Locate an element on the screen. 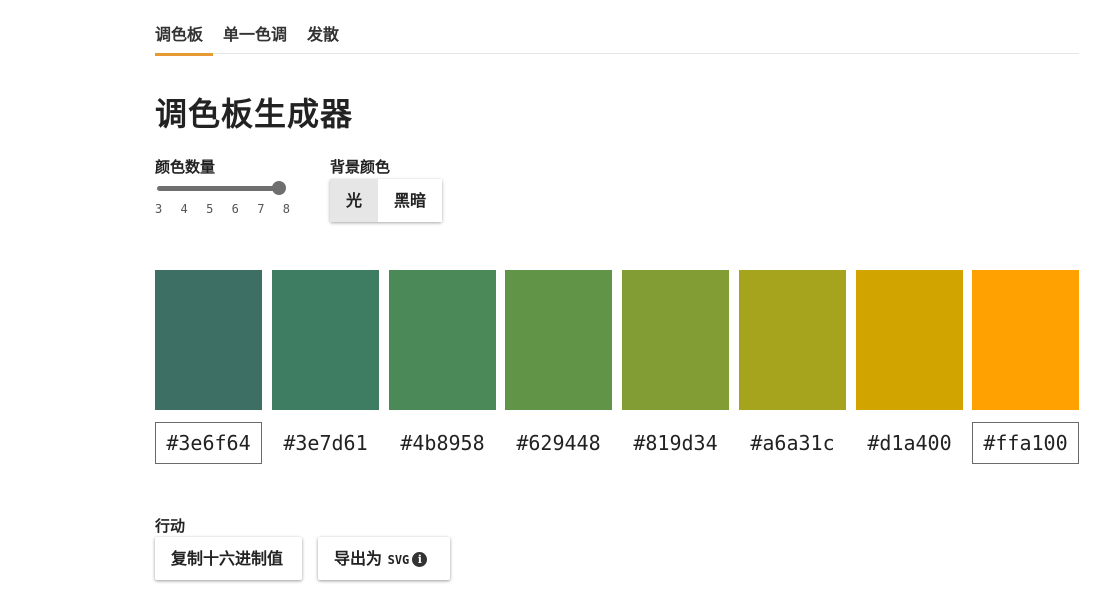  tab-bar: 调色板 单一色调 发散 is located at coordinates (617, 34).